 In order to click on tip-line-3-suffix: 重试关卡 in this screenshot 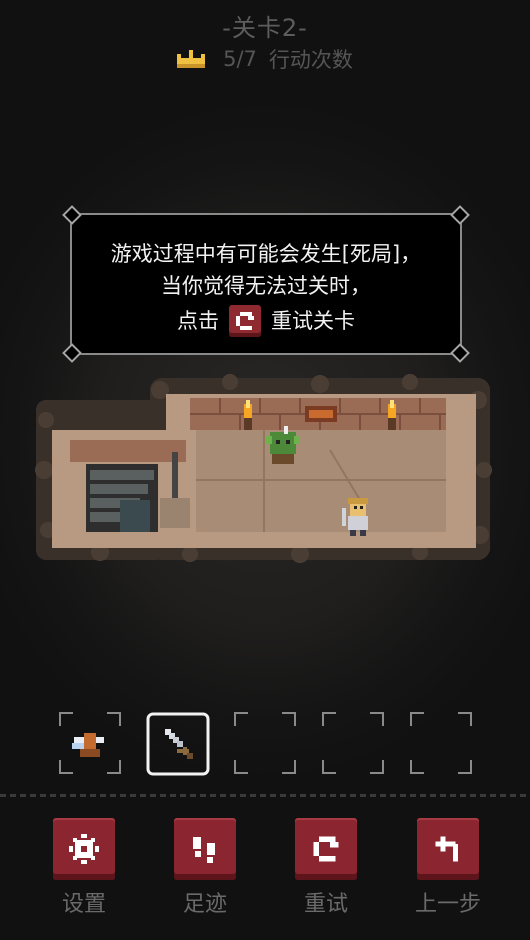, I will do `click(313, 321)`.